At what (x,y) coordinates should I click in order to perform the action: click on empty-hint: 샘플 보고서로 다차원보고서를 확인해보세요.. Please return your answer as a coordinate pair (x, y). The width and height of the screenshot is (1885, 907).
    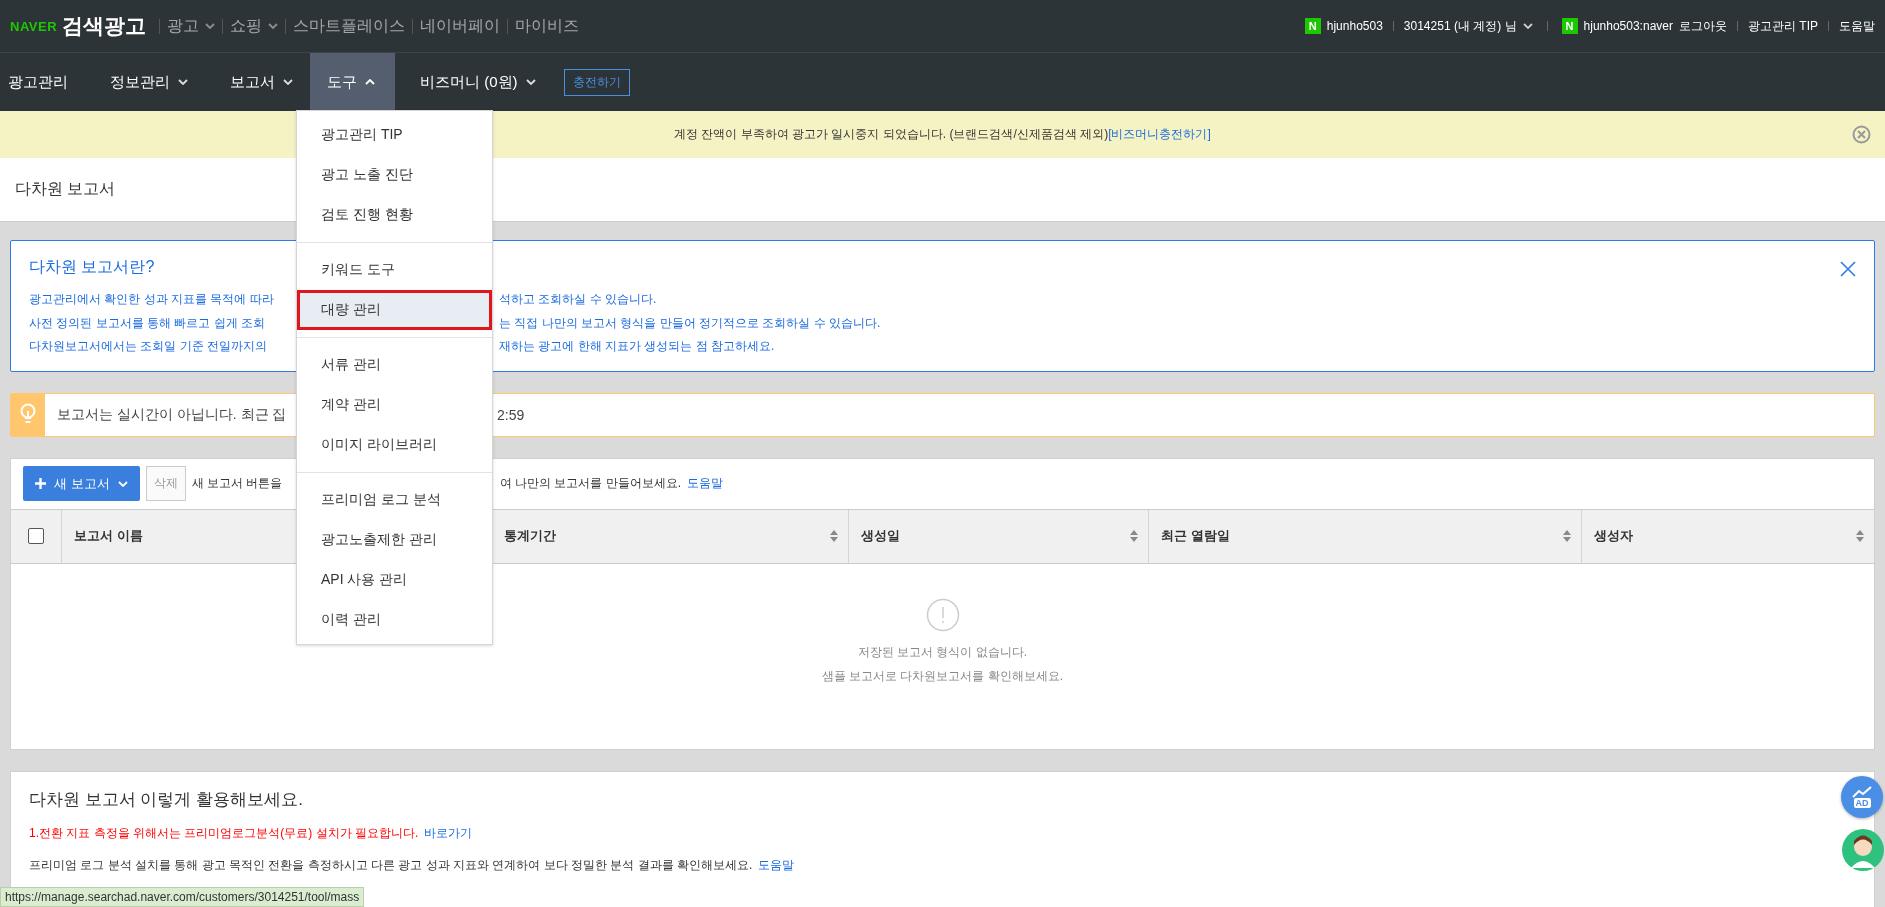
    Looking at the image, I should click on (942, 676).